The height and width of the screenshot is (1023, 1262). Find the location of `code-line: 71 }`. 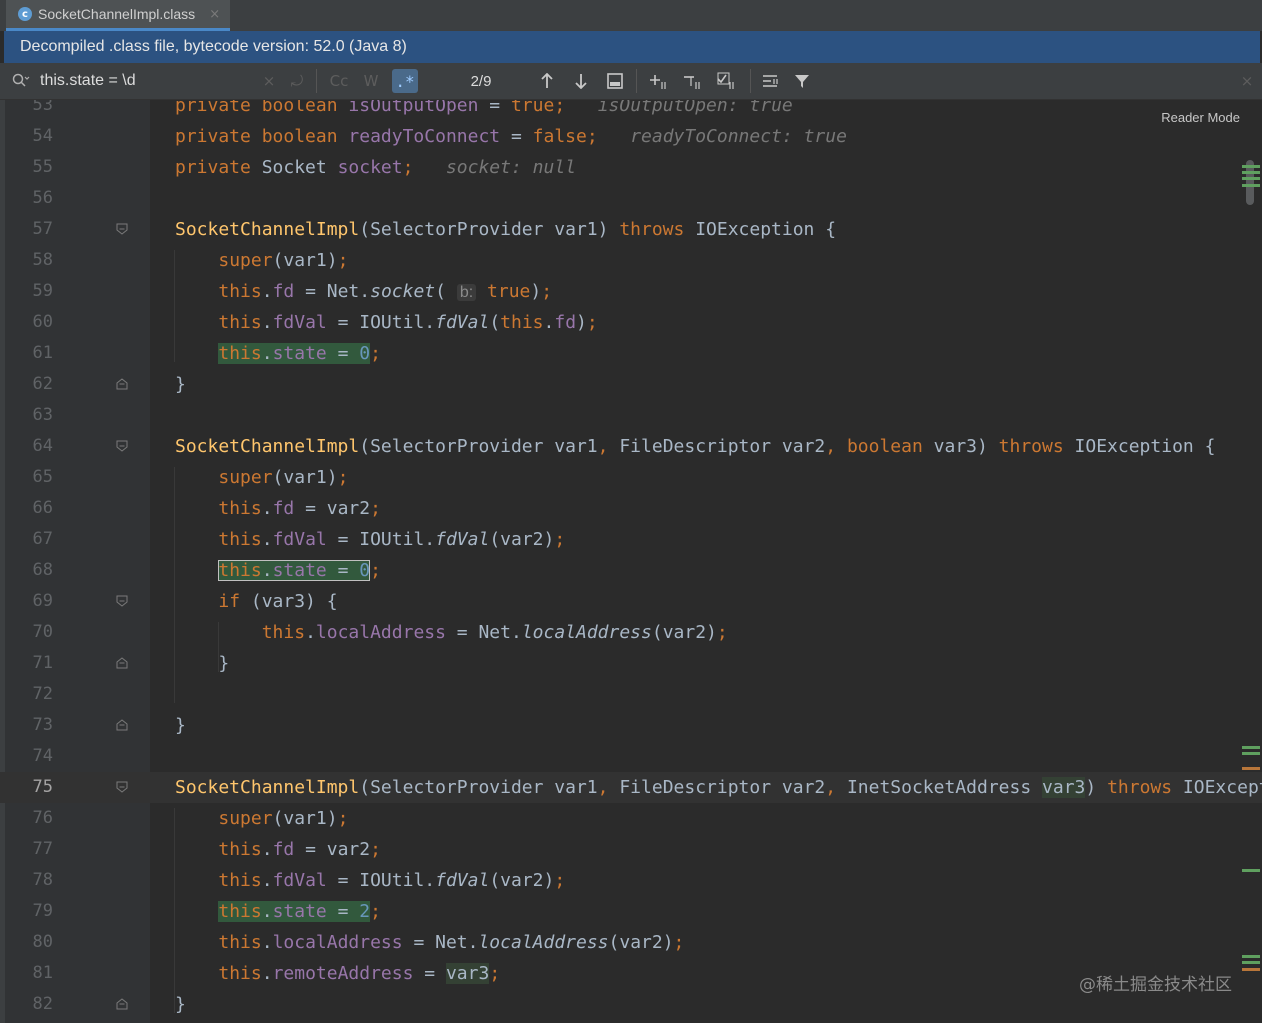

code-line: 71 } is located at coordinates (631, 663).